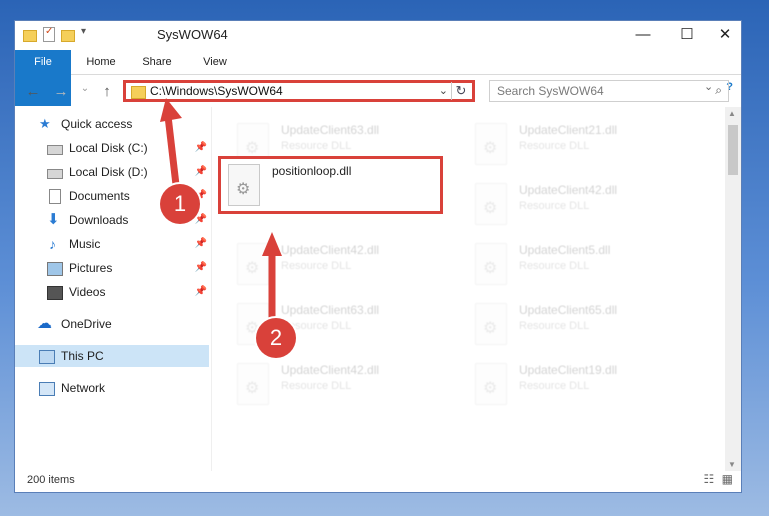 The image size is (769, 516). Describe the element at coordinates (180, 204) in the screenshot. I see `step-badge-1: 1` at that location.